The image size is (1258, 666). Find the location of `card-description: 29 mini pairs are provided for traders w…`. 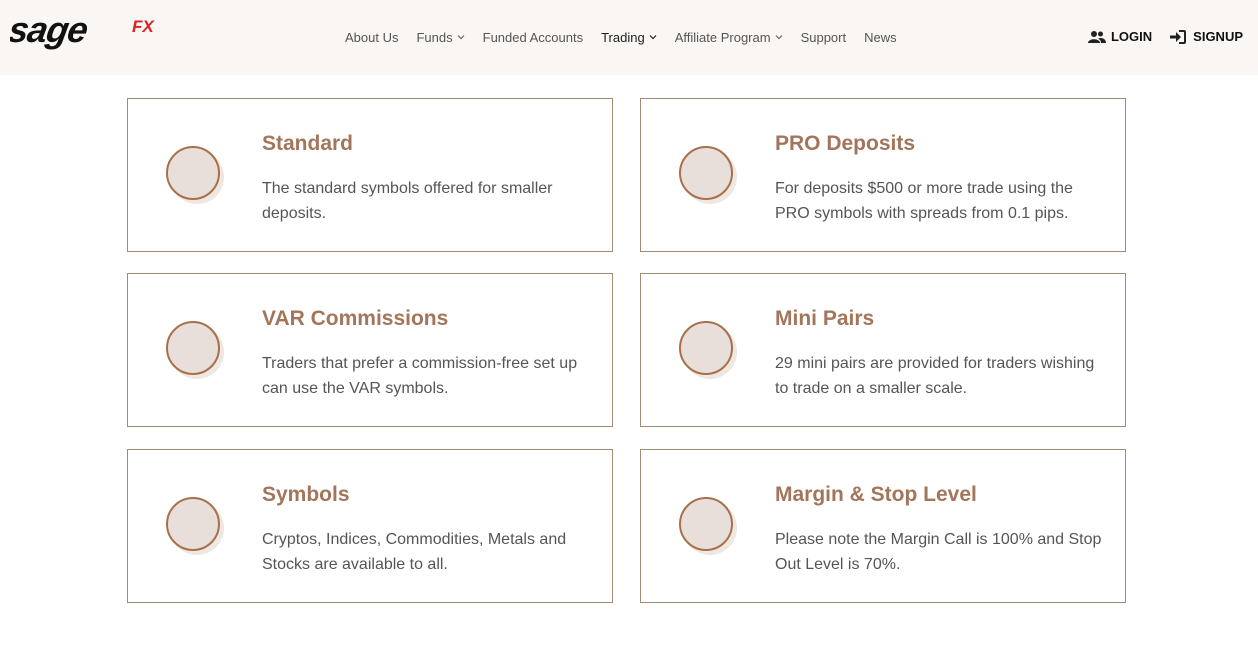

card-description: 29 mini pairs are provided for traders w… is located at coordinates (935, 376).